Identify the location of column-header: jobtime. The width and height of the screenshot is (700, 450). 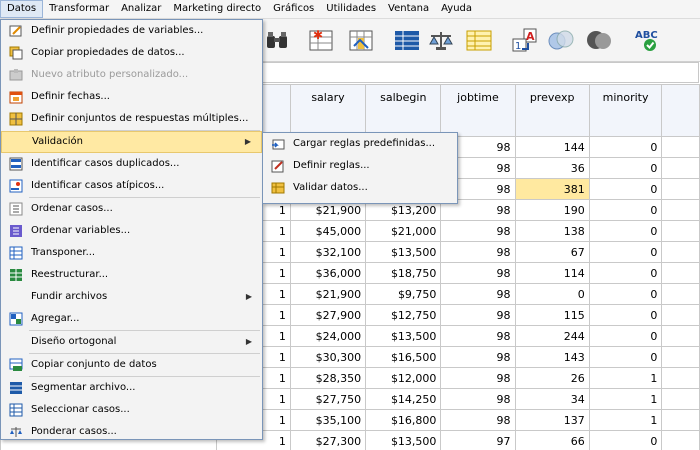
(478, 110).